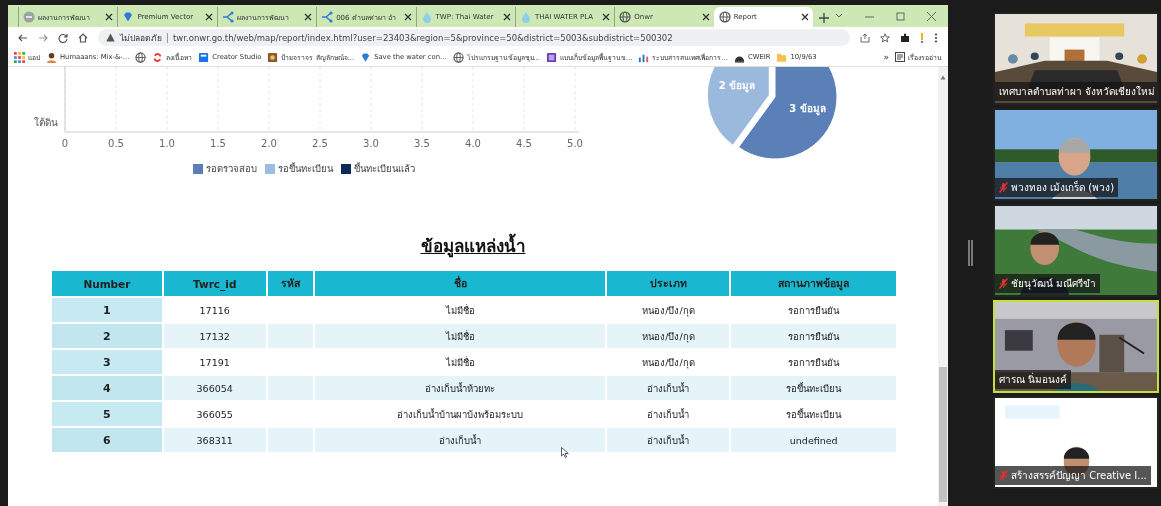 The image size is (1161, 506). I want to click on address-field: ไม่ปลอดภัย twr.onwr.go.th/web/map/report/index.html?user=23403&region=5&province=50&district=5003&subdistrict=500302, so click(474, 37).